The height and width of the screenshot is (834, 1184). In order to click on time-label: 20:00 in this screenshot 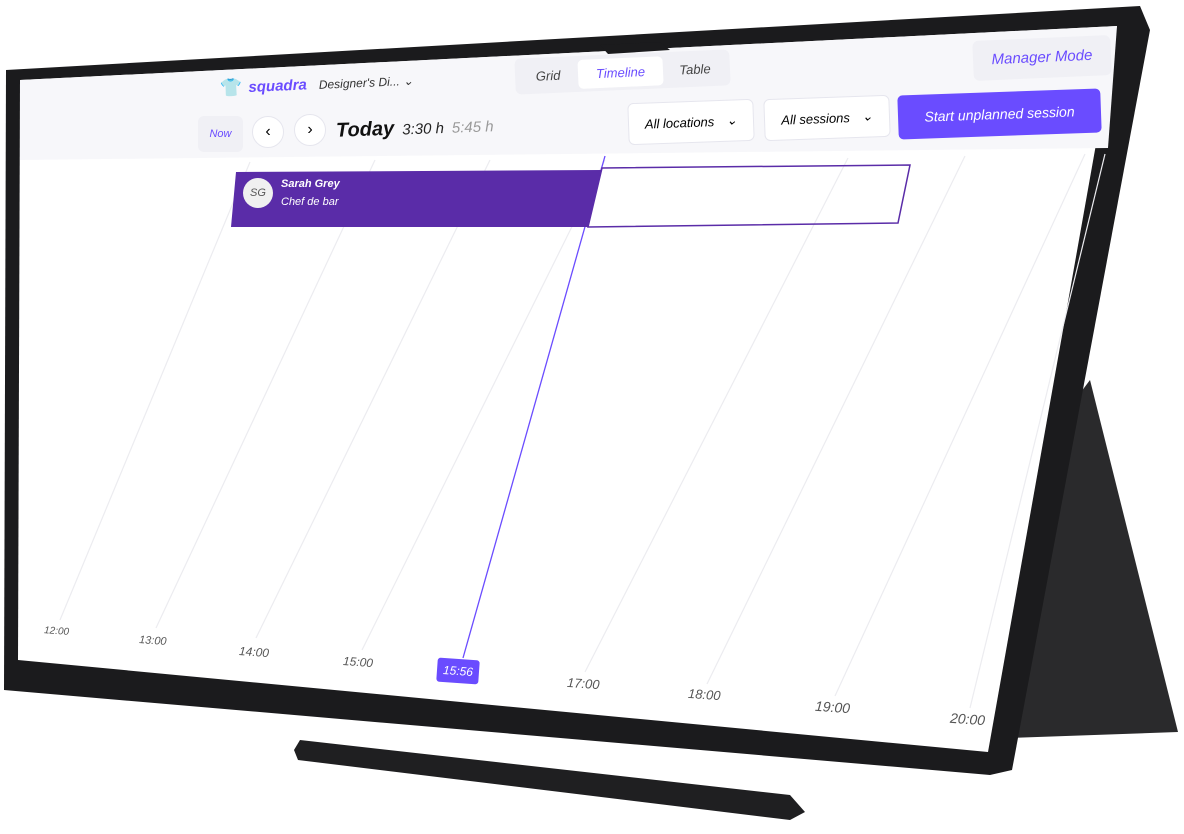, I will do `click(967, 719)`.